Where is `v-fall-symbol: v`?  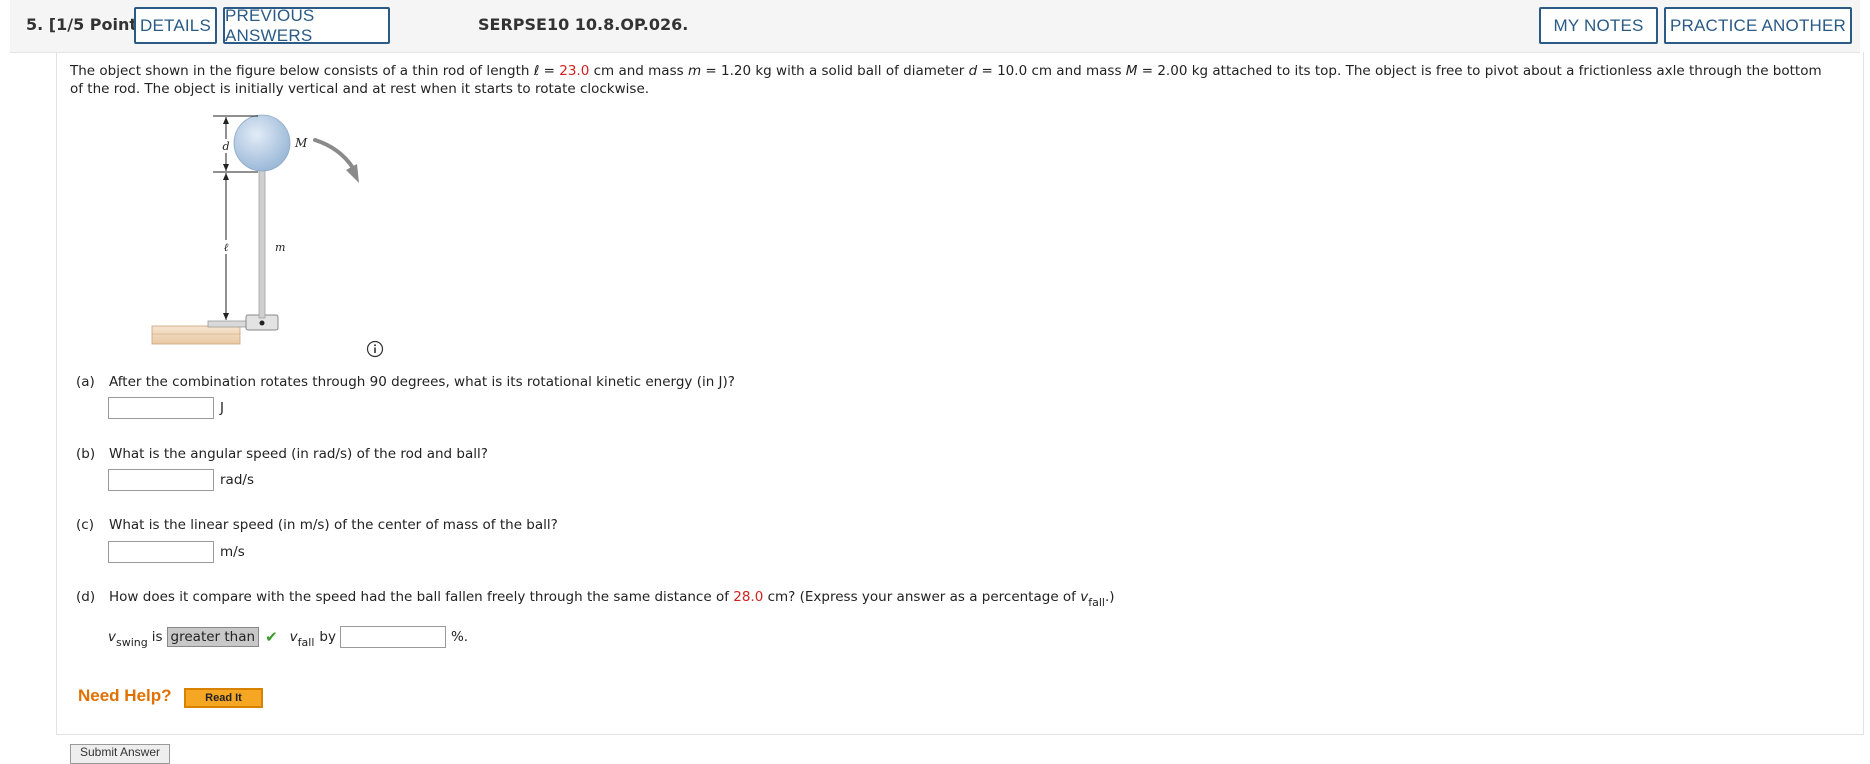 v-fall-symbol: v is located at coordinates (293, 637).